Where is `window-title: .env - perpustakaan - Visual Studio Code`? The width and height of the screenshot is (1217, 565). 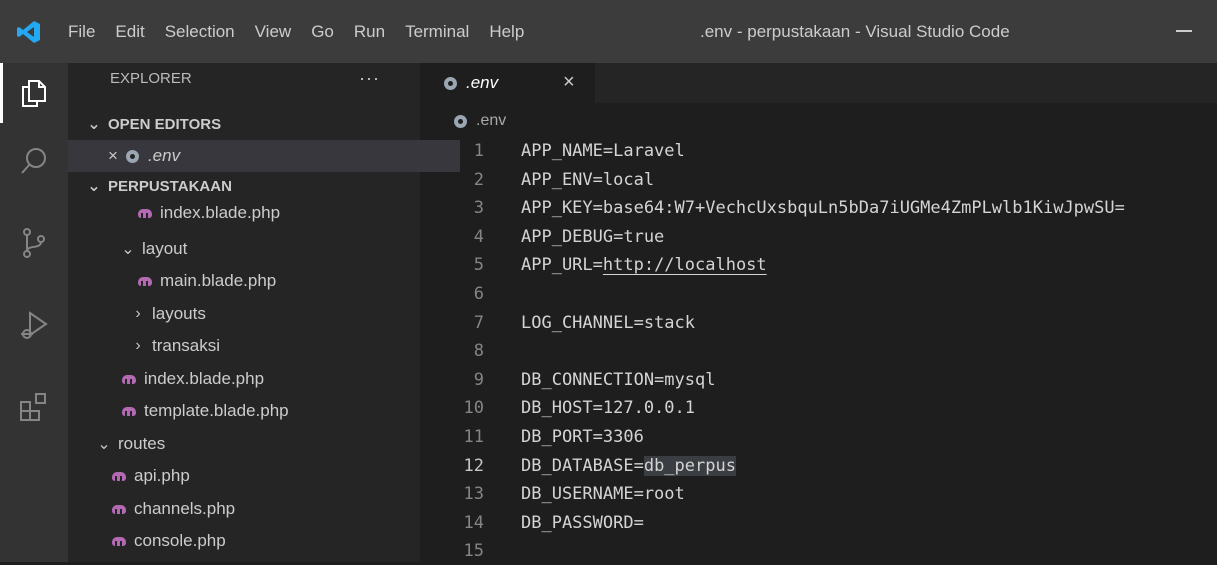
window-title: .env - perpustakaan - Visual Studio Code is located at coordinates (855, 31).